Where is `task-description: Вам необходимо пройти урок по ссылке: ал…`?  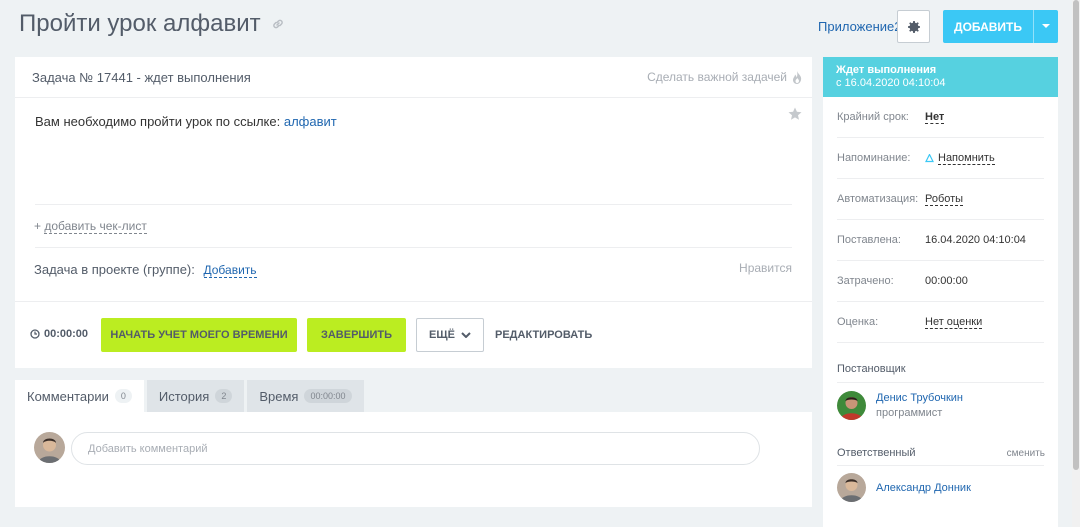
task-description: Вам необходимо пройти урок по ссылке: ал… is located at coordinates (186, 121).